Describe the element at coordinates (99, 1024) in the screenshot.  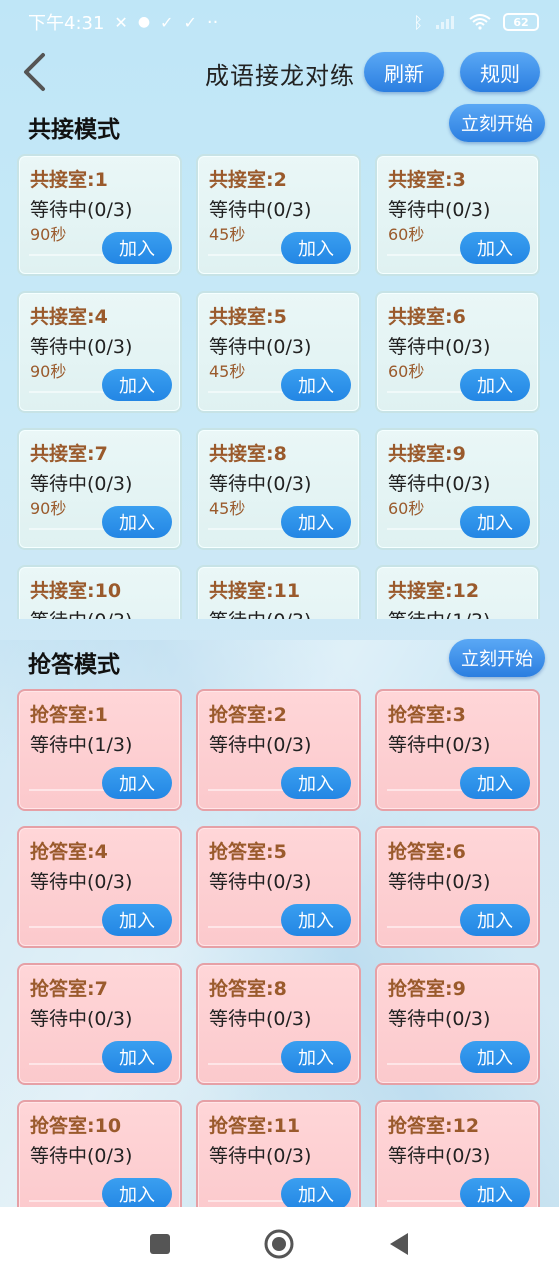
I see `room-card: 抢答室:7 等待中(0/3) 加入` at that location.